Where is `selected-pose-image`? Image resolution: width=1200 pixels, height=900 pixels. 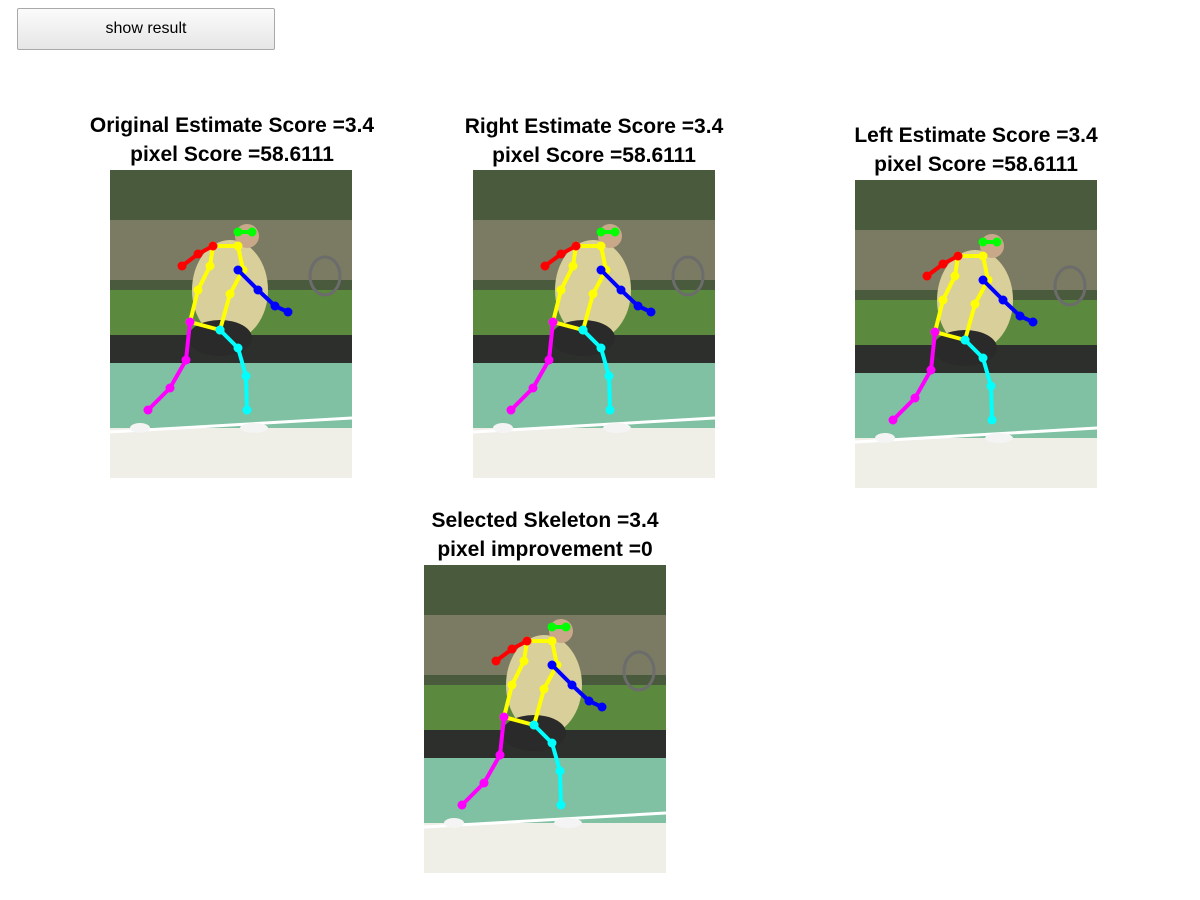
selected-pose-image is located at coordinates (545, 719).